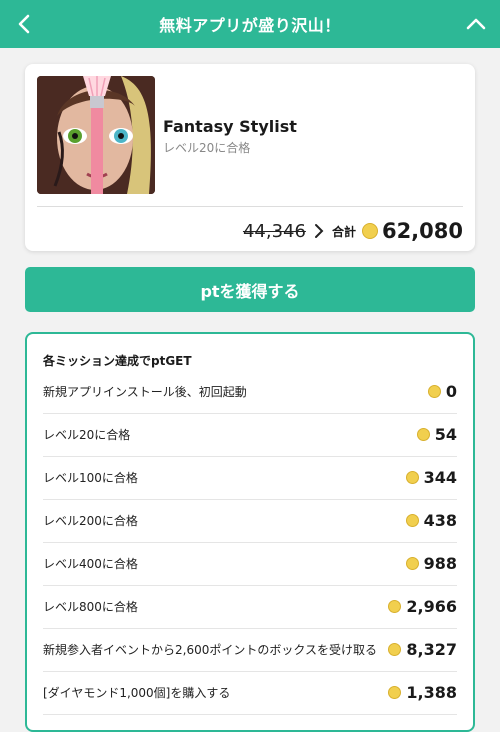 The height and width of the screenshot is (732, 500). What do you see at coordinates (90, 564) in the screenshot?
I see `mission-label: レベル400に合格` at bounding box center [90, 564].